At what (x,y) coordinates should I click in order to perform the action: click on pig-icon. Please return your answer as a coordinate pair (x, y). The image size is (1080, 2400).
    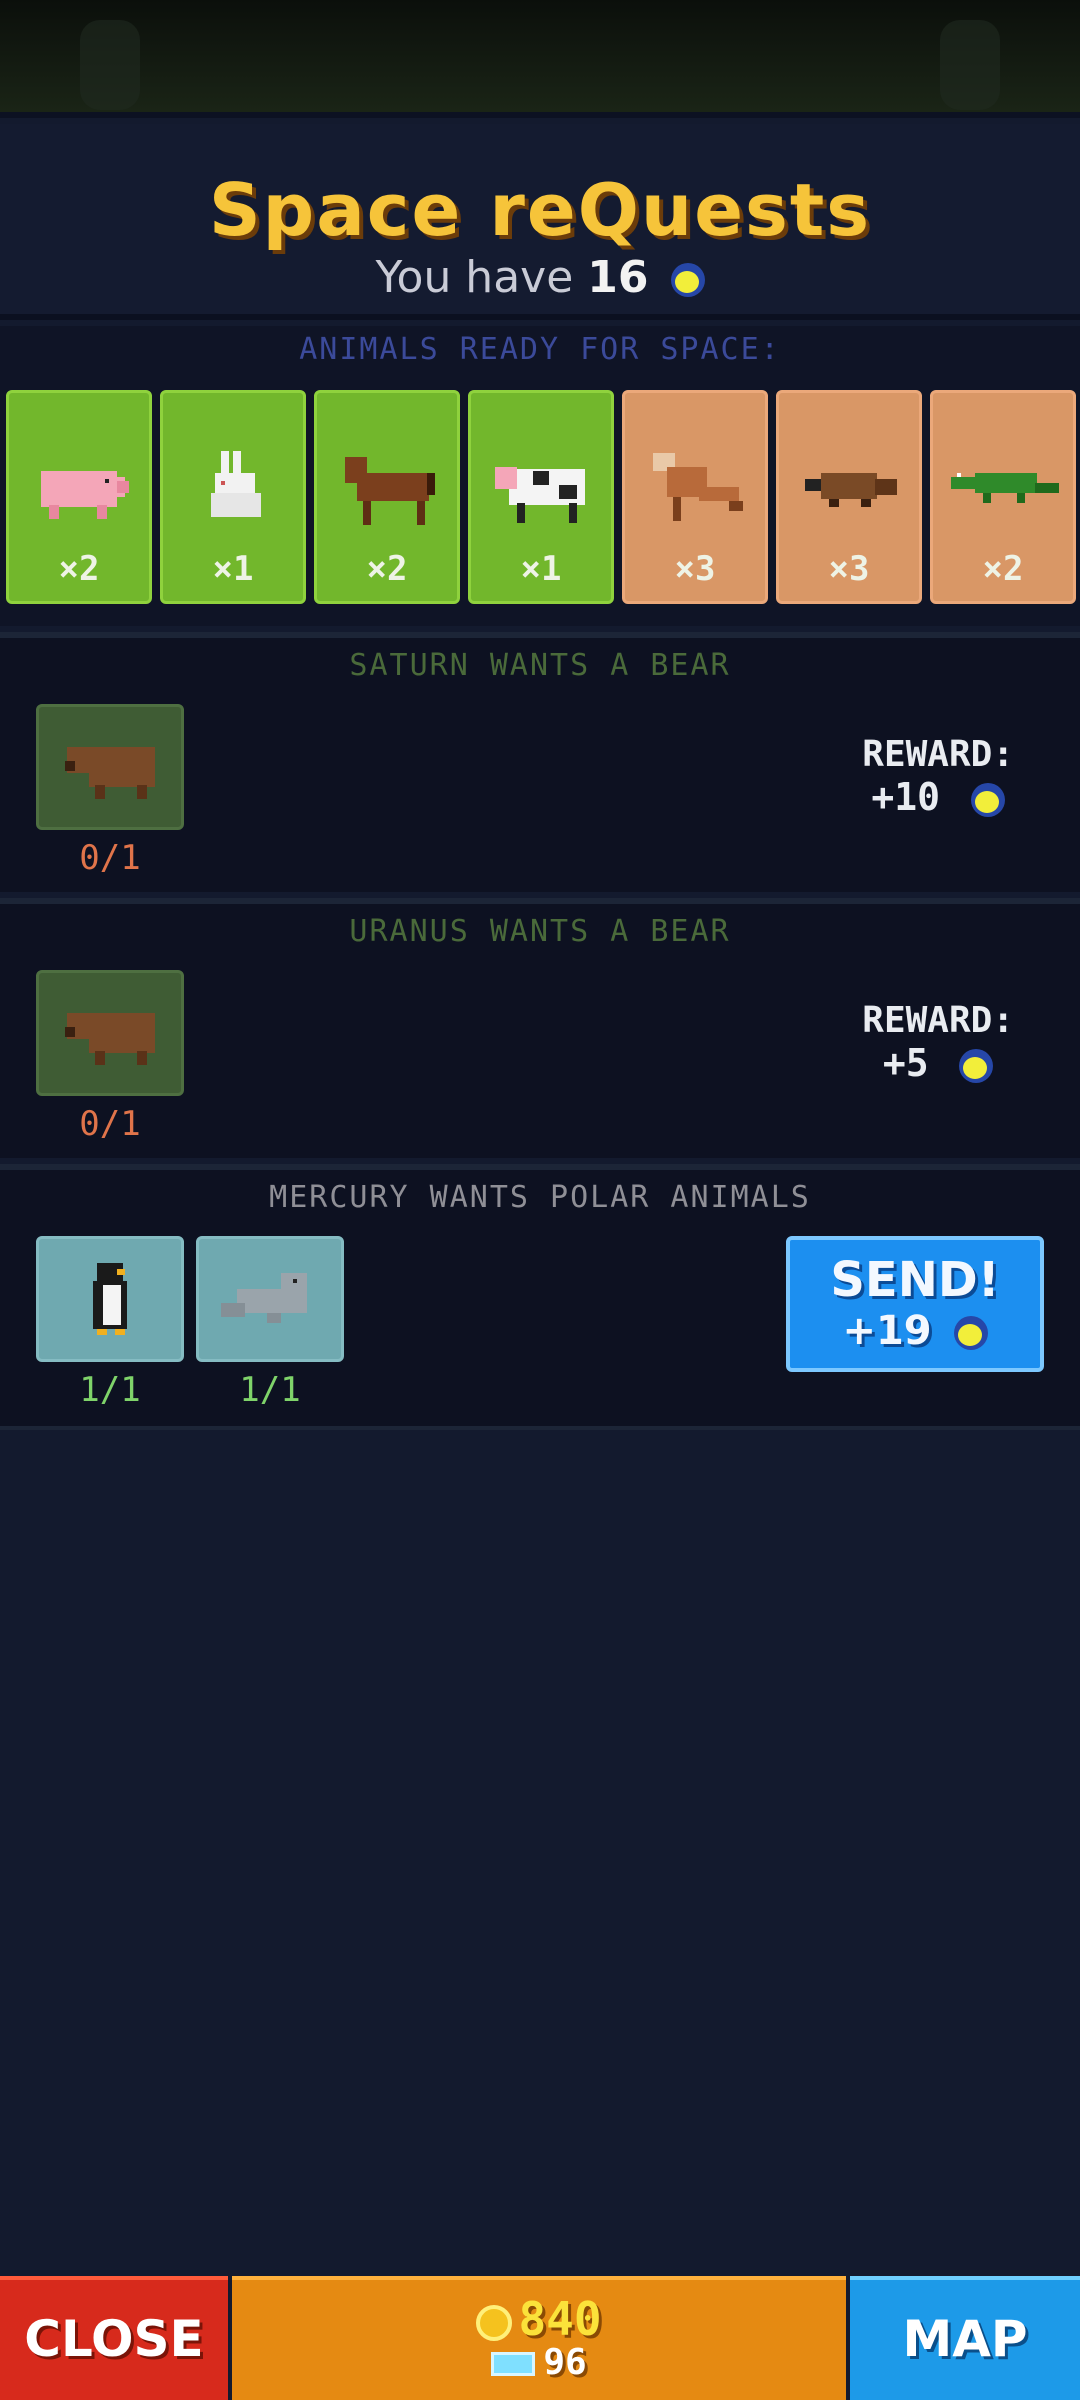
    Looking at the image, I should click on (85, 495).